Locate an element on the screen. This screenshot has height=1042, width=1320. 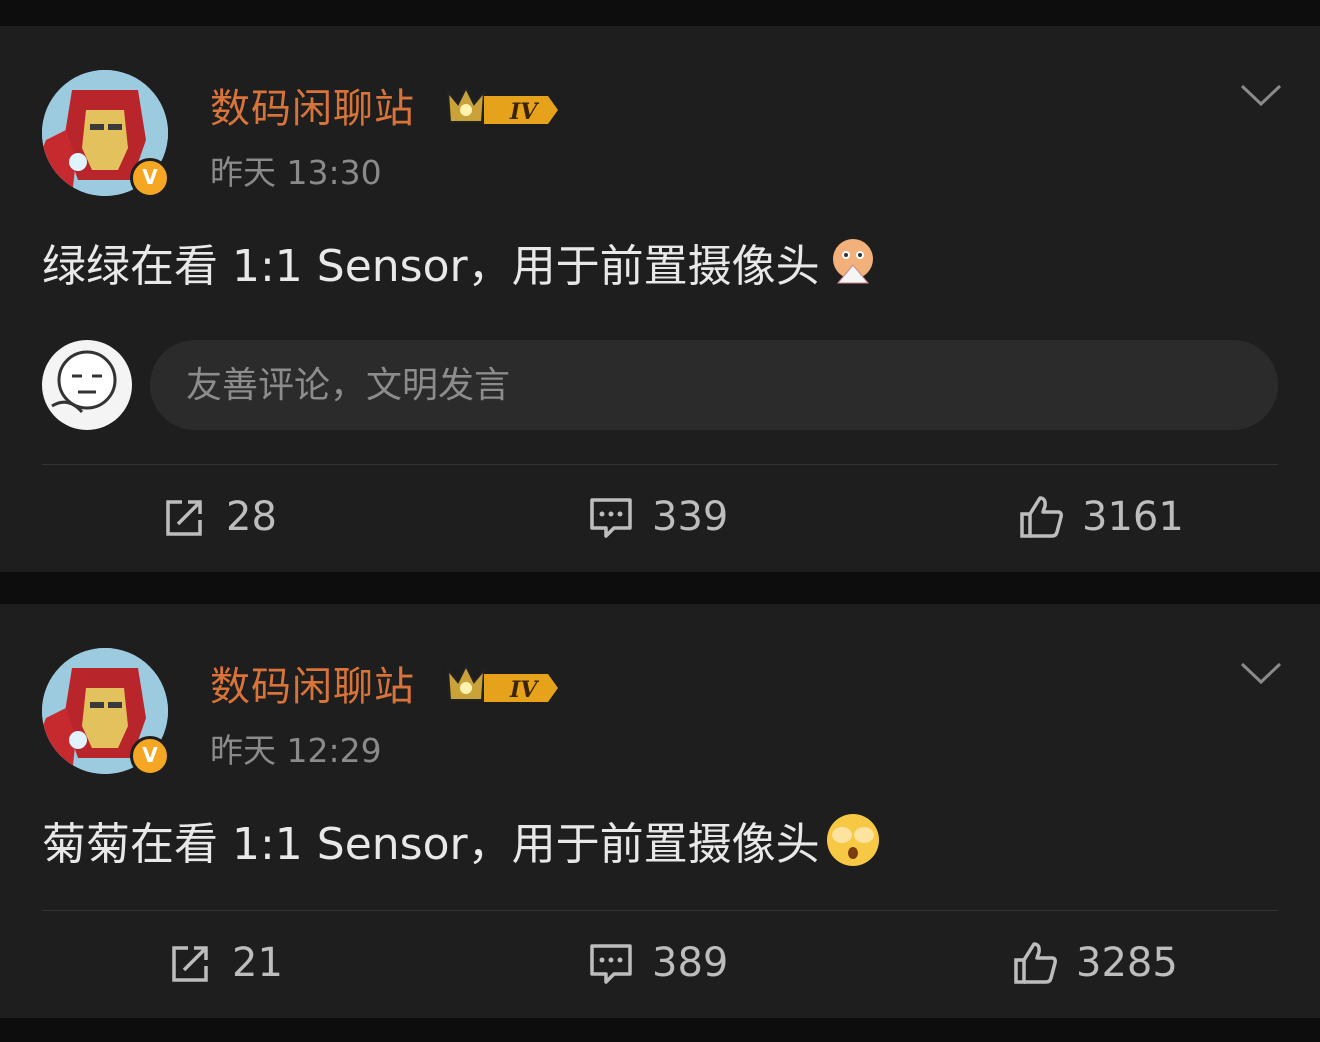
repost-count: 21 is located at coordinates (257, 963).